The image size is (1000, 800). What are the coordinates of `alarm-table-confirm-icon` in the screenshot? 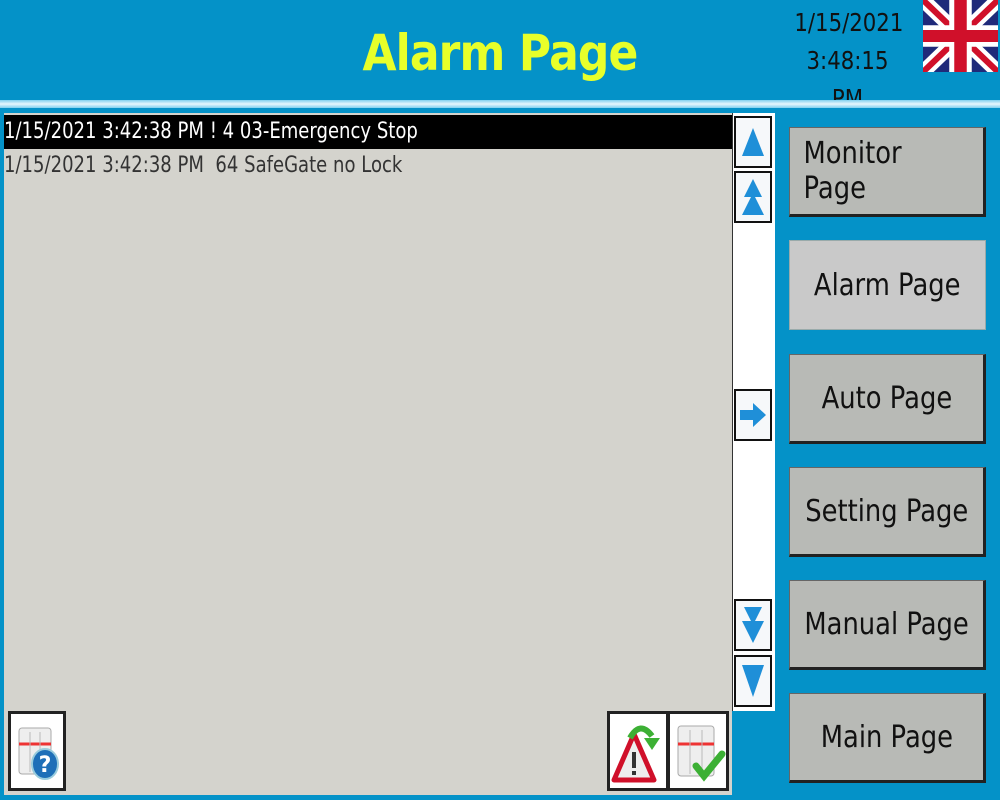 It's located at (701, 753).